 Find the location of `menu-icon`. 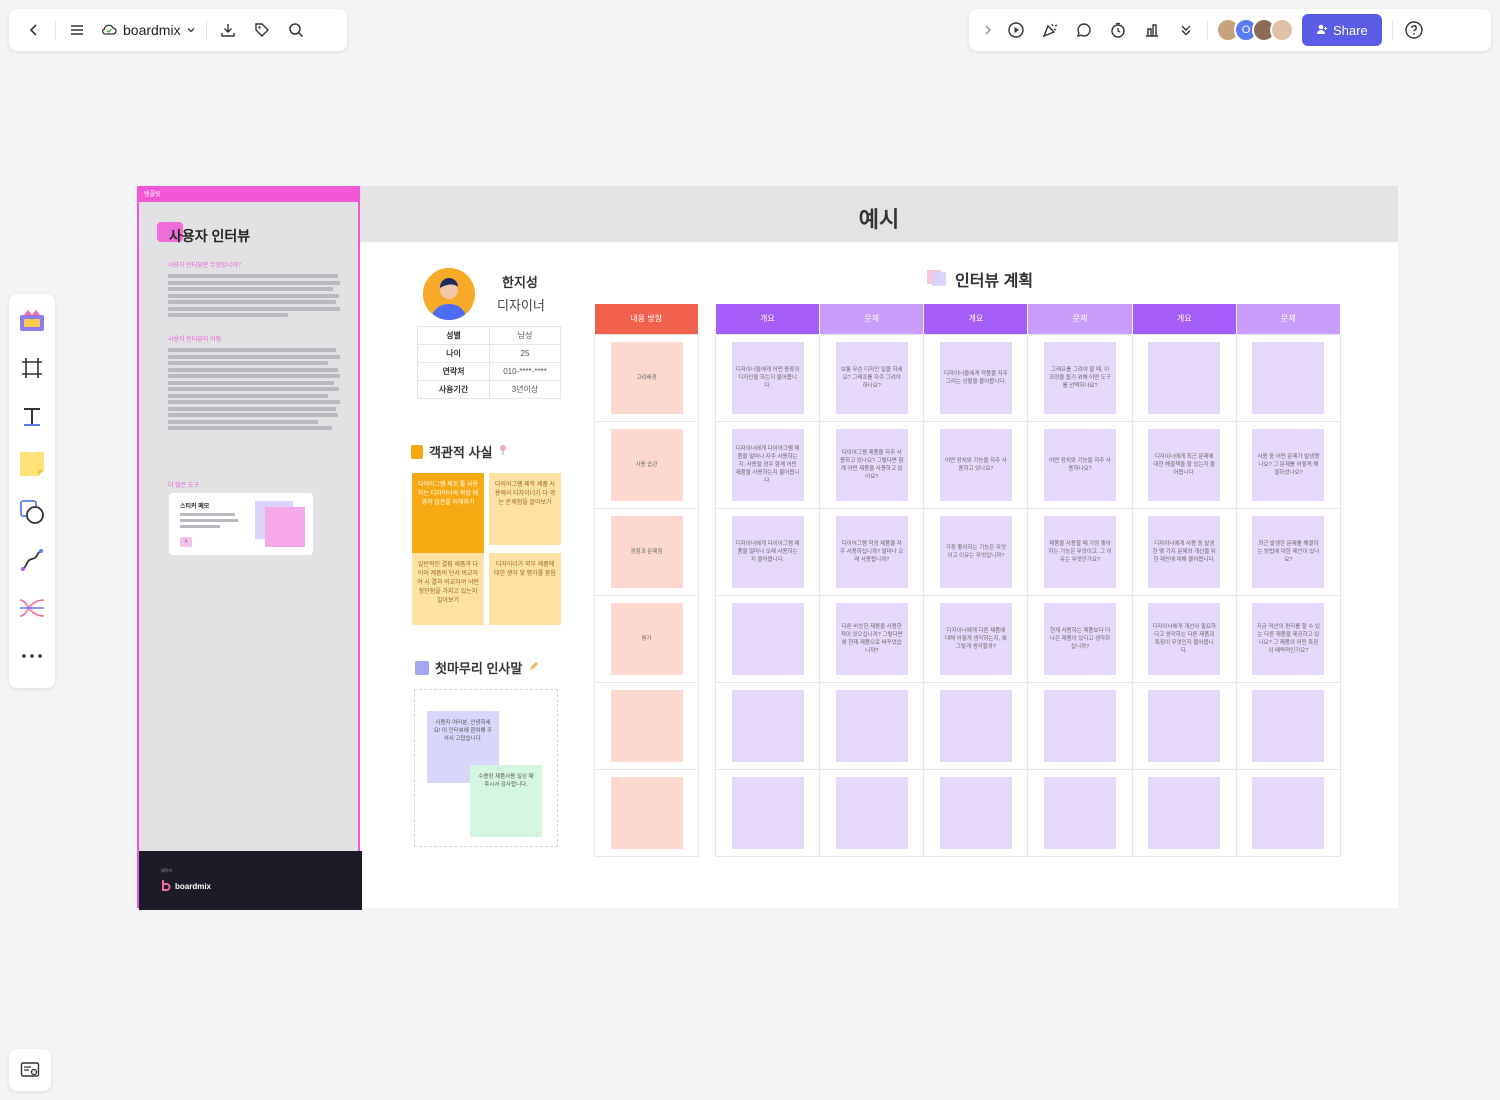

menu-icon is located at coordinates (77, 30).